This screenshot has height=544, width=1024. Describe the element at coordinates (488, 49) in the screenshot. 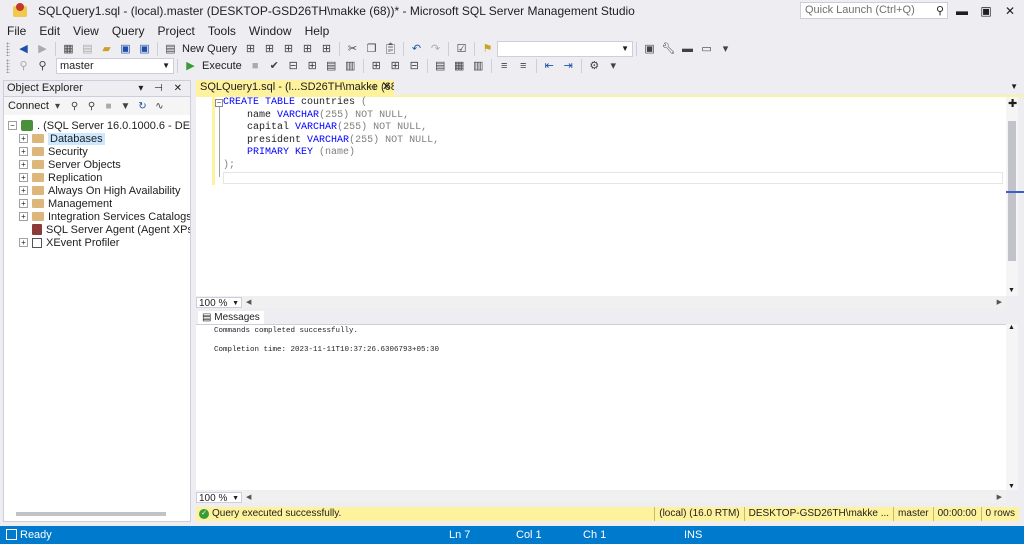

I see `find-icon: ⚑` at that location.